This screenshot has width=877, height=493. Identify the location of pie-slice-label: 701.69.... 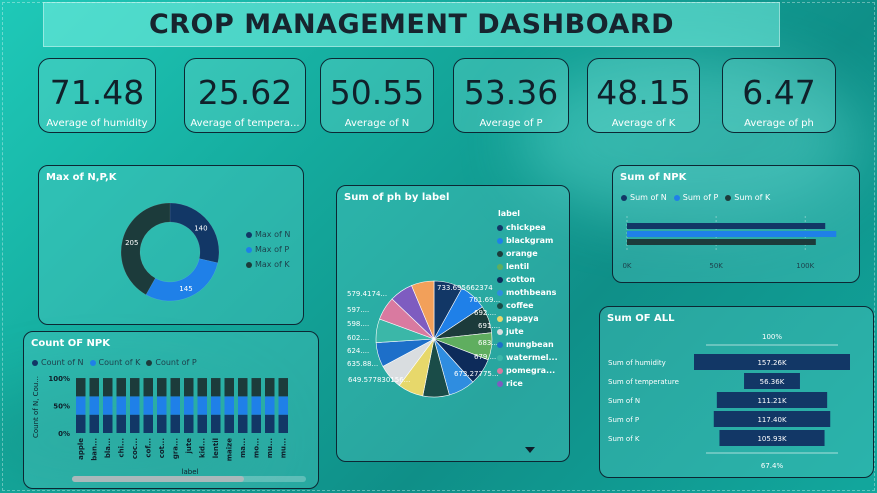
(484, 300).